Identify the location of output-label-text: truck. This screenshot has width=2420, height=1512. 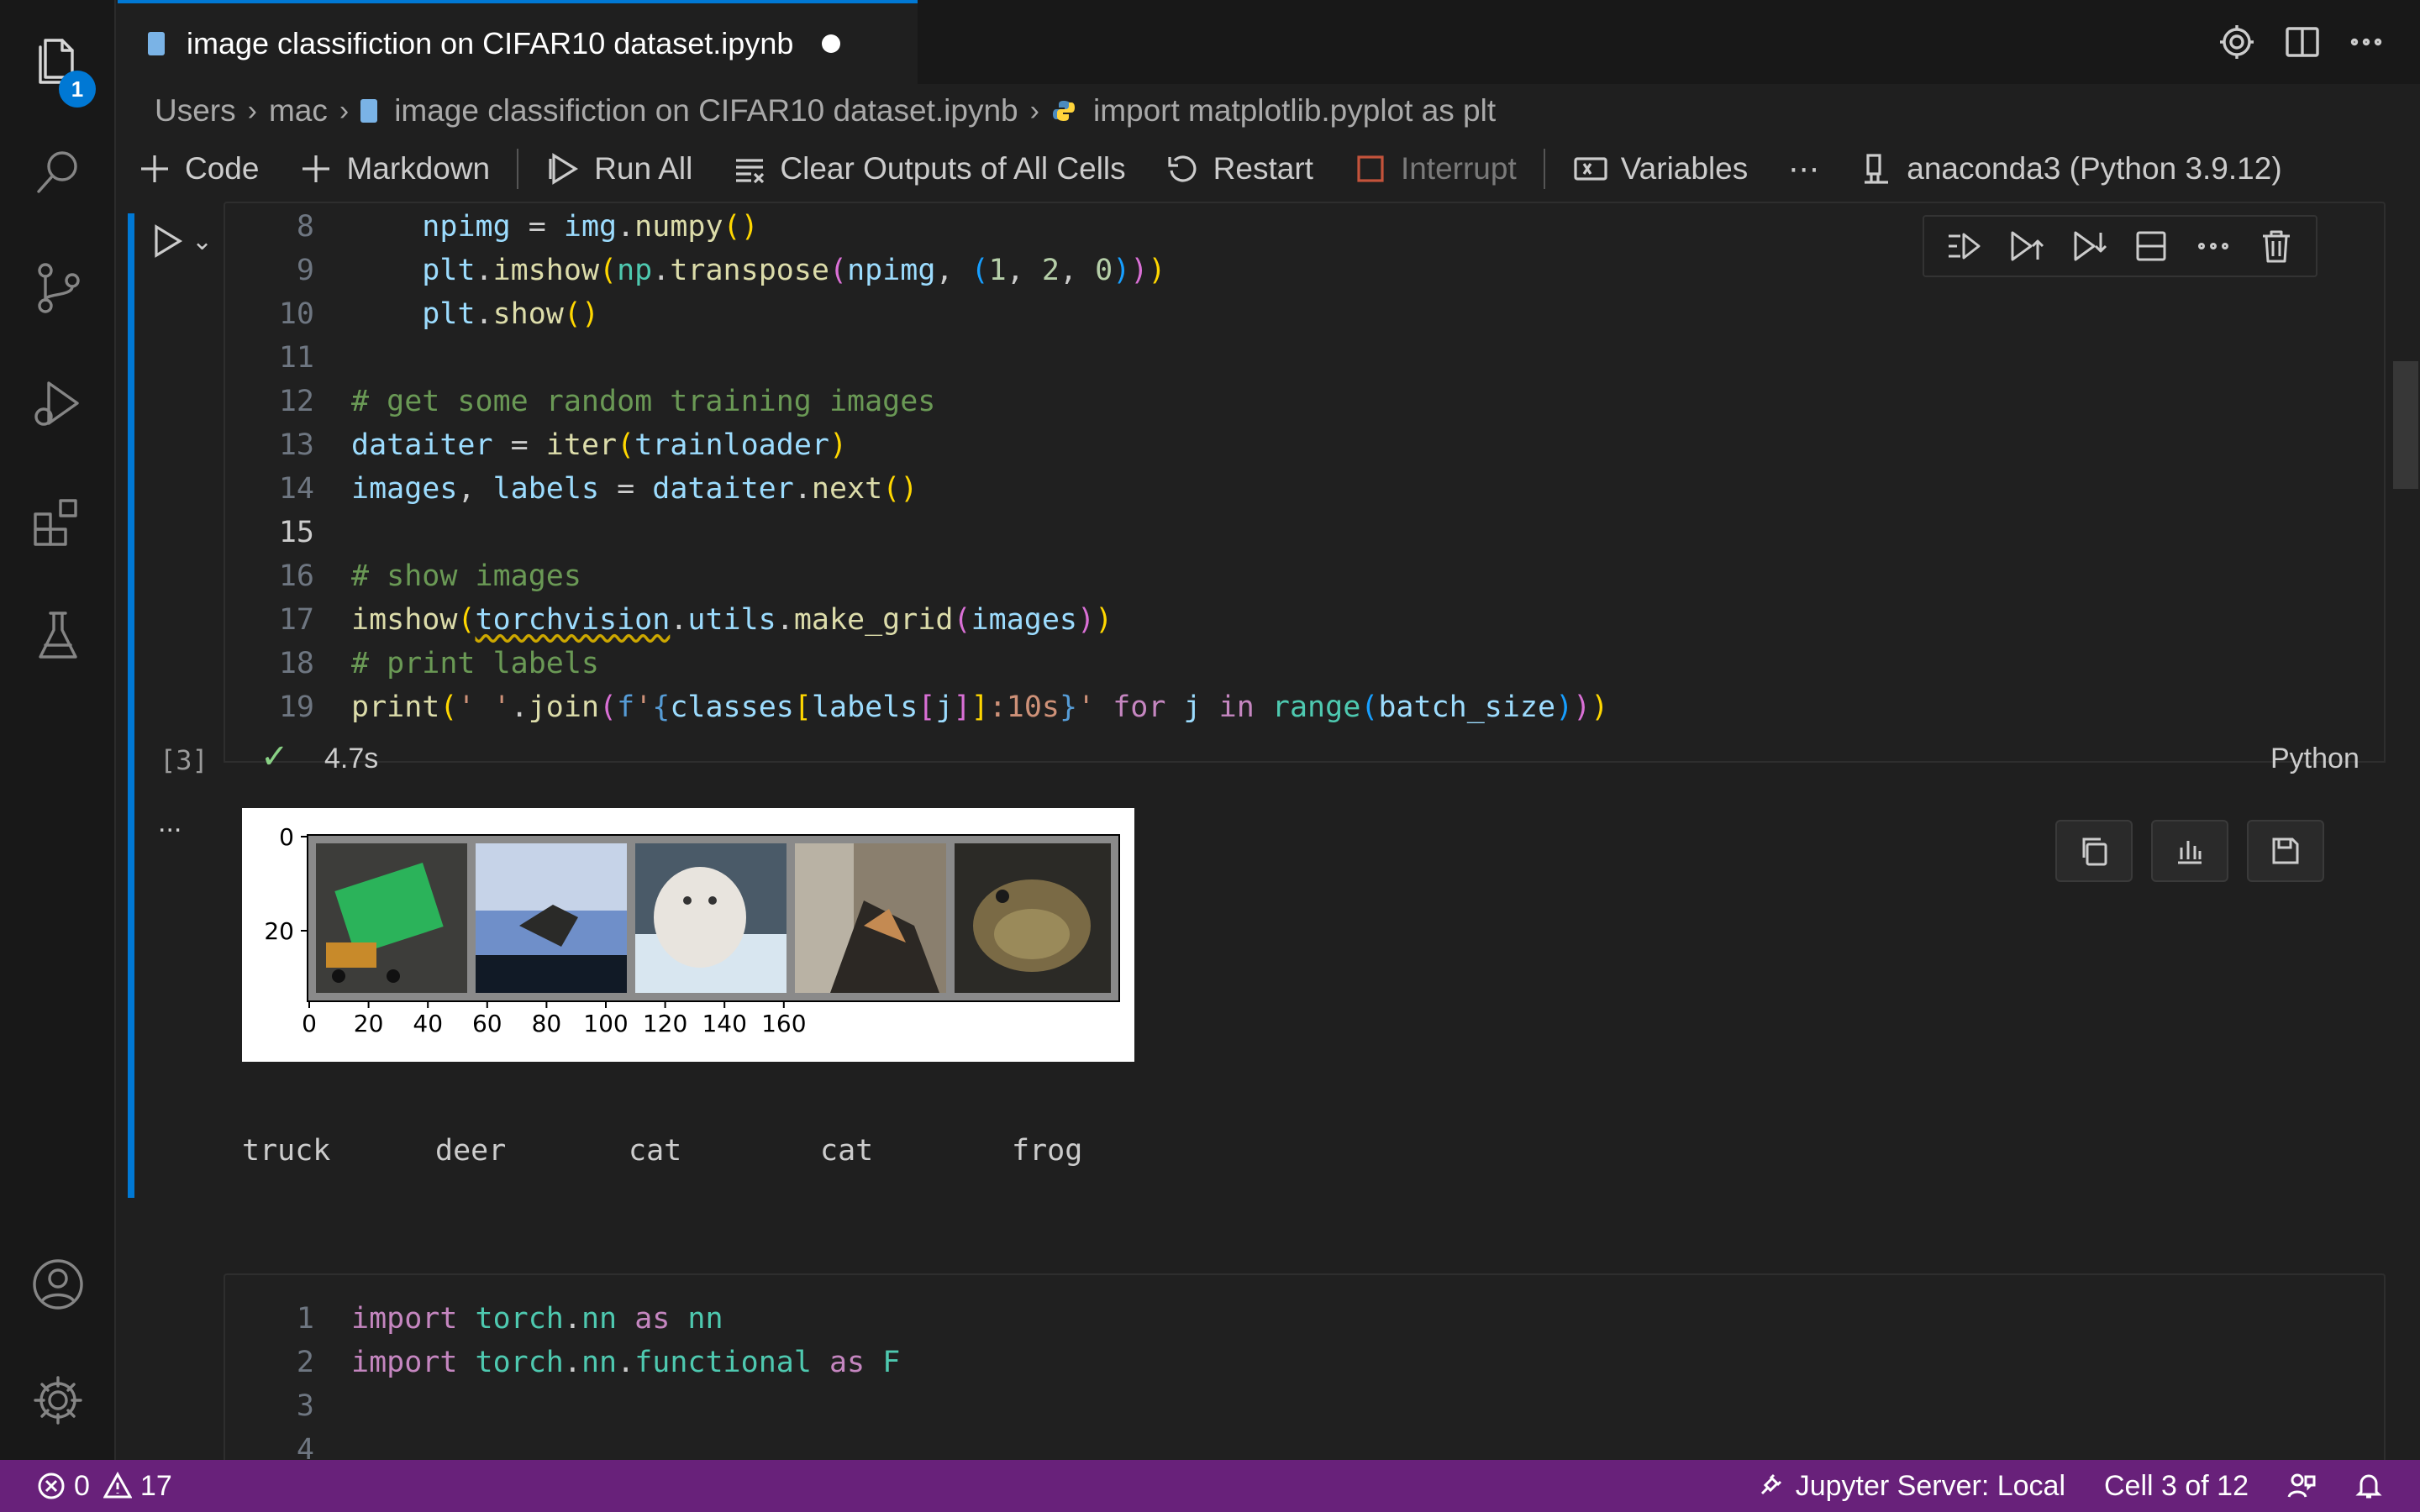
(286, 1151).